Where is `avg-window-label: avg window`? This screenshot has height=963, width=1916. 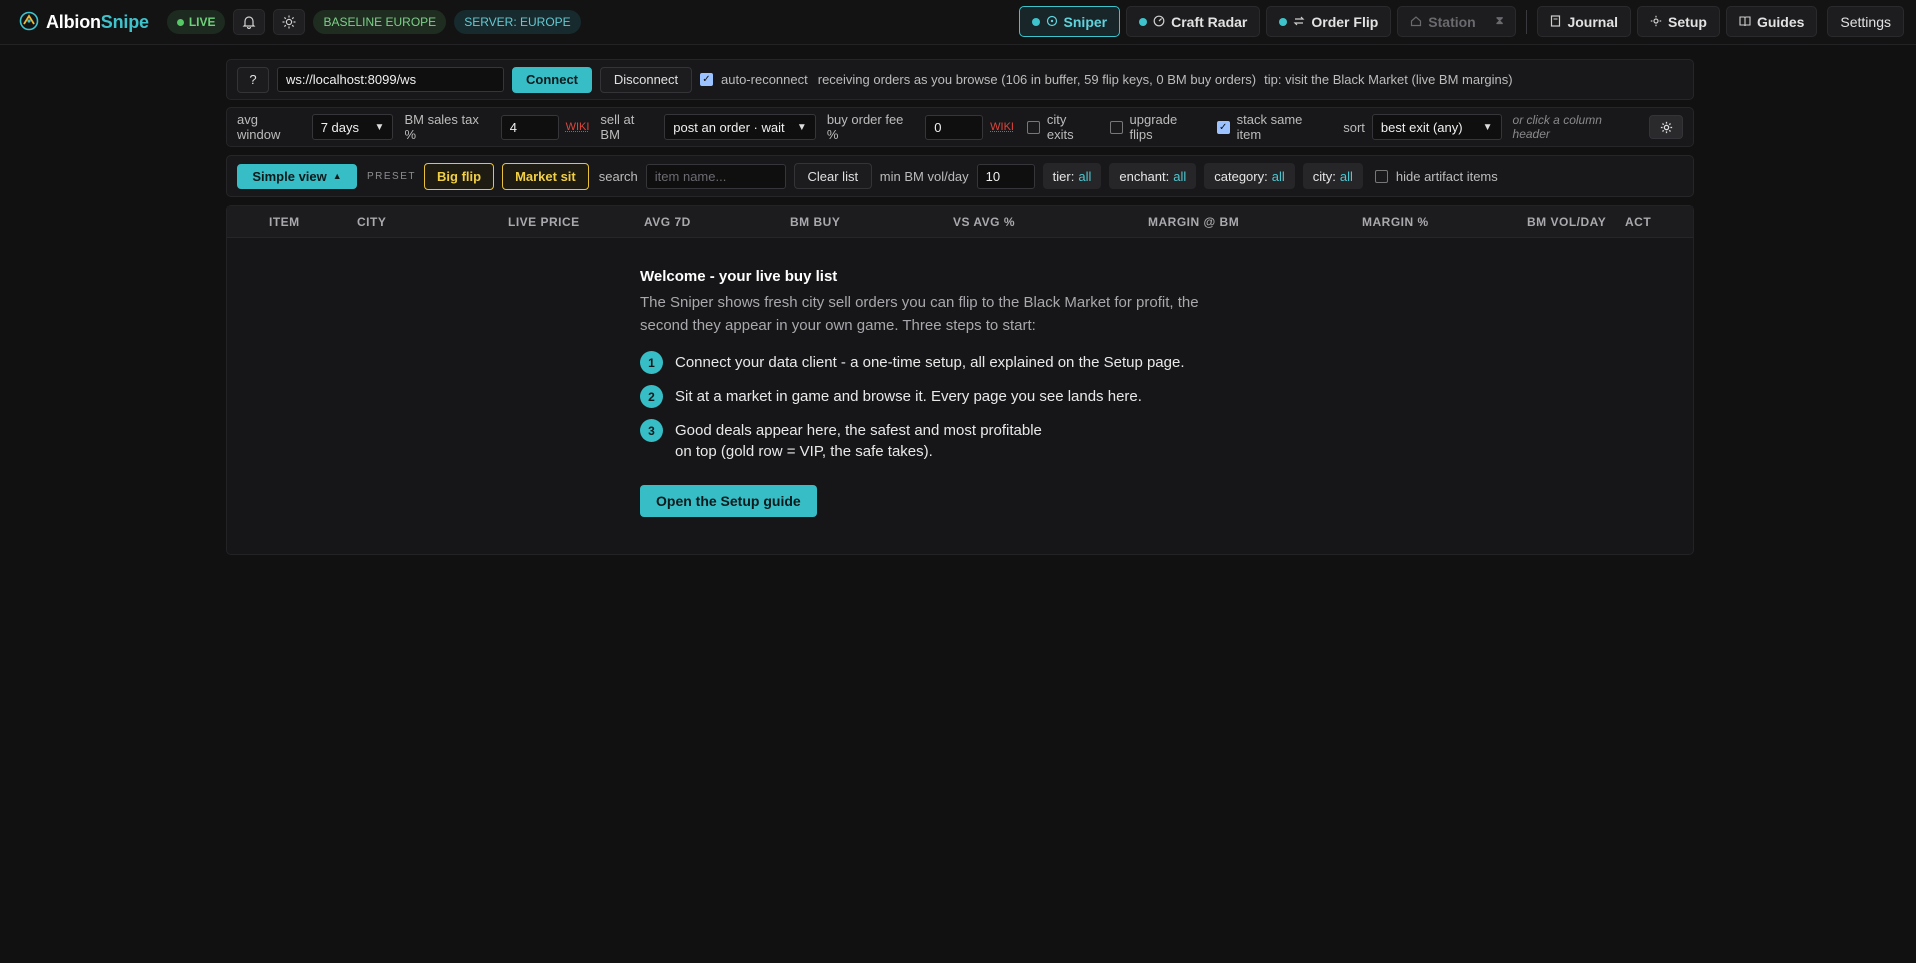
avg-window-label: avg window is located at coordinates (259, 127).